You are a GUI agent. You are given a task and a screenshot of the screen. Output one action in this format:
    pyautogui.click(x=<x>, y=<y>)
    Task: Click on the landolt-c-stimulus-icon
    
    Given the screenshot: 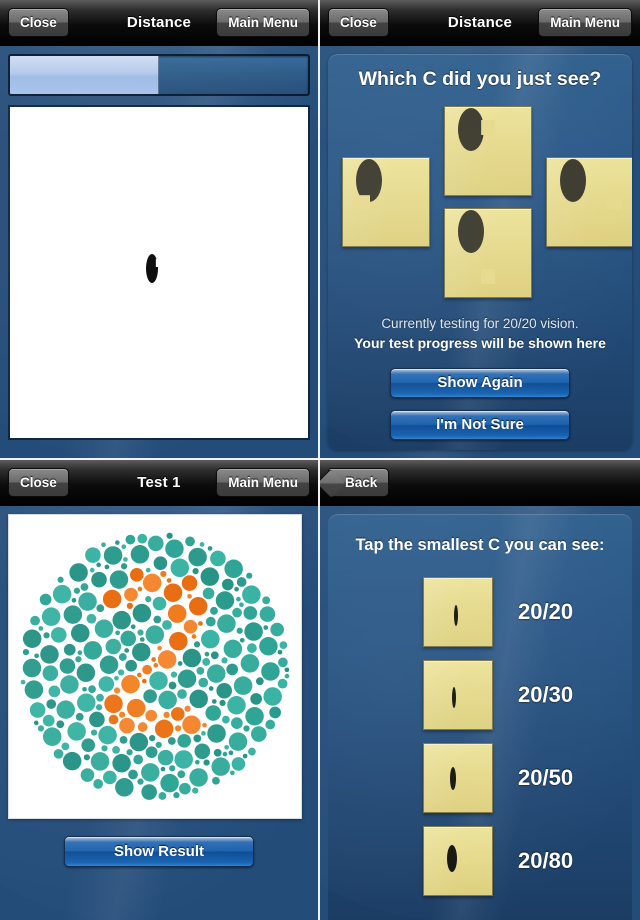 What is the action you would take?
    pyautogui.click(x=159, y=269)
    